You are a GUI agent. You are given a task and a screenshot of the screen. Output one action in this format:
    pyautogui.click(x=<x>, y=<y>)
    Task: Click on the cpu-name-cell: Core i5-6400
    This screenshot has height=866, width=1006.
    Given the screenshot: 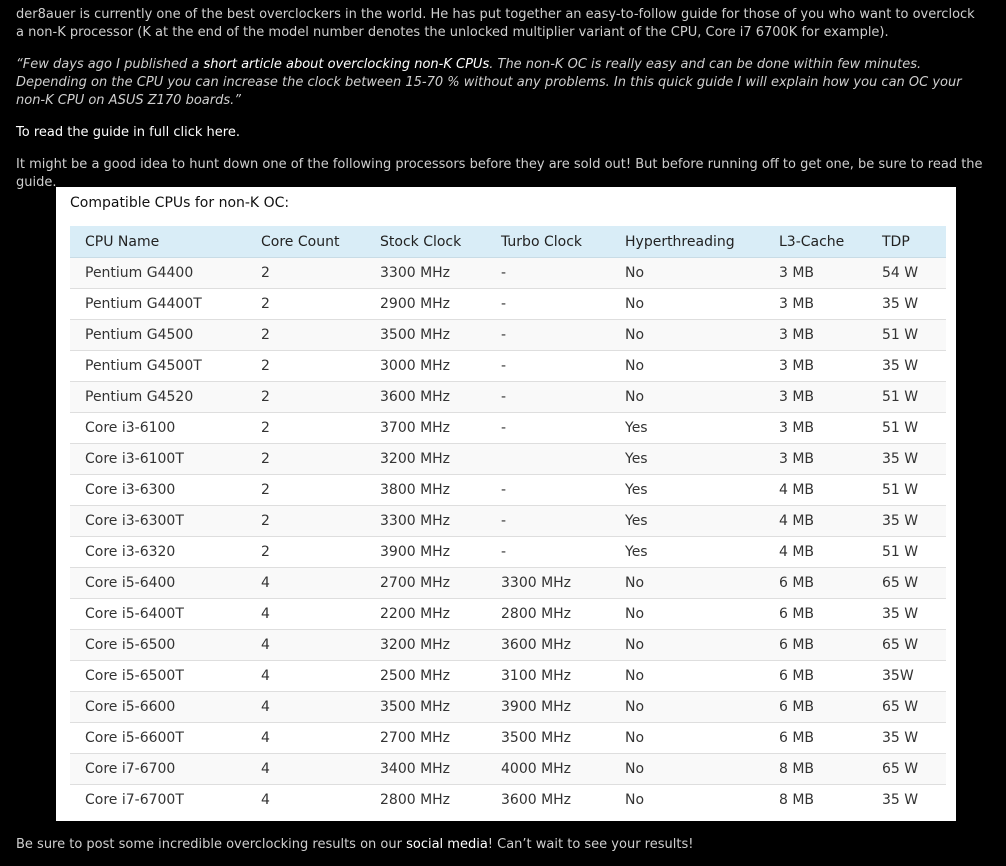 What is the action you would take?
    pyautogui.click(x=158, y=583)
    